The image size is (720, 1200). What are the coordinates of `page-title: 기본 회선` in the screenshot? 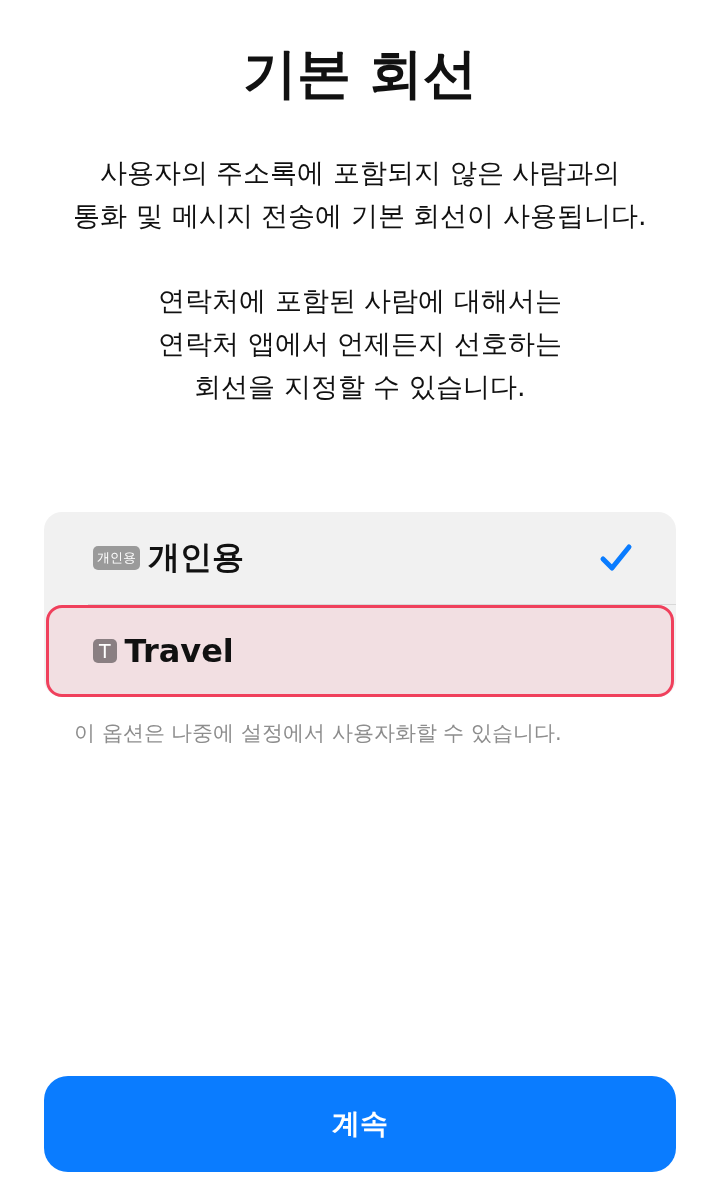 It's located at (360, 74).